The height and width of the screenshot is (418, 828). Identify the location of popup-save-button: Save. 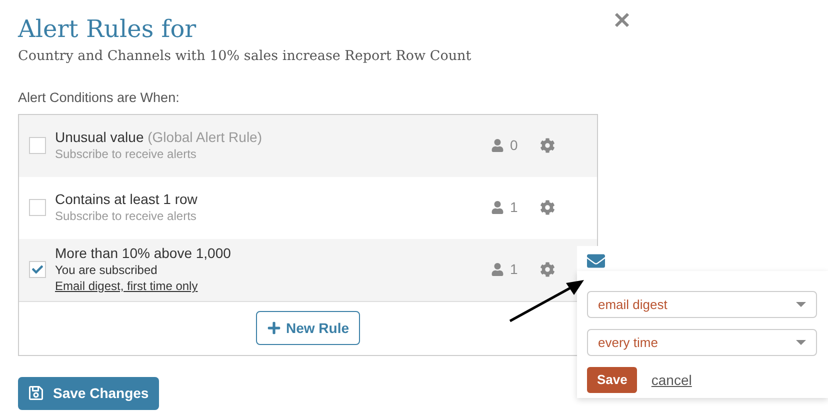
(612, 380).